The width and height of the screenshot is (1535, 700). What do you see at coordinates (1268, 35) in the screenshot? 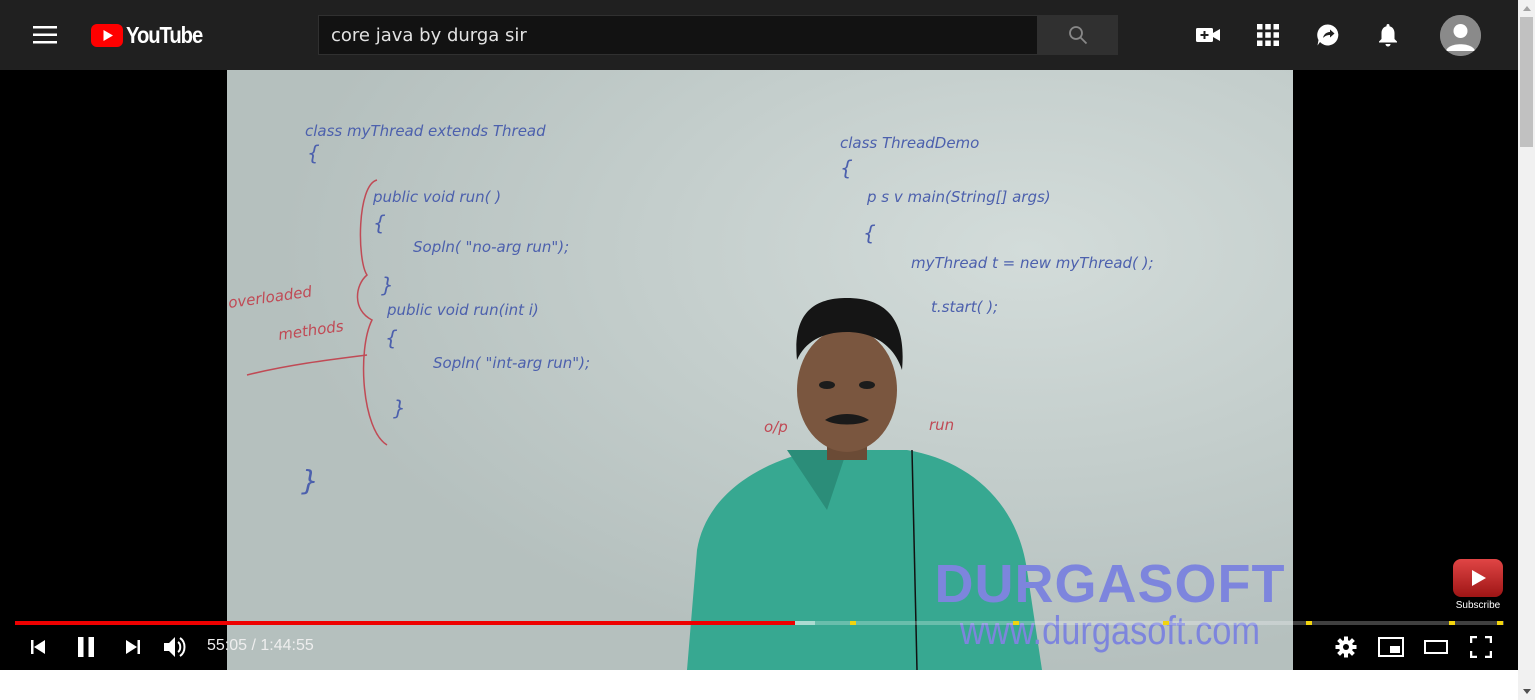
I see `apps-icon` at bounding box center [1268, 35].